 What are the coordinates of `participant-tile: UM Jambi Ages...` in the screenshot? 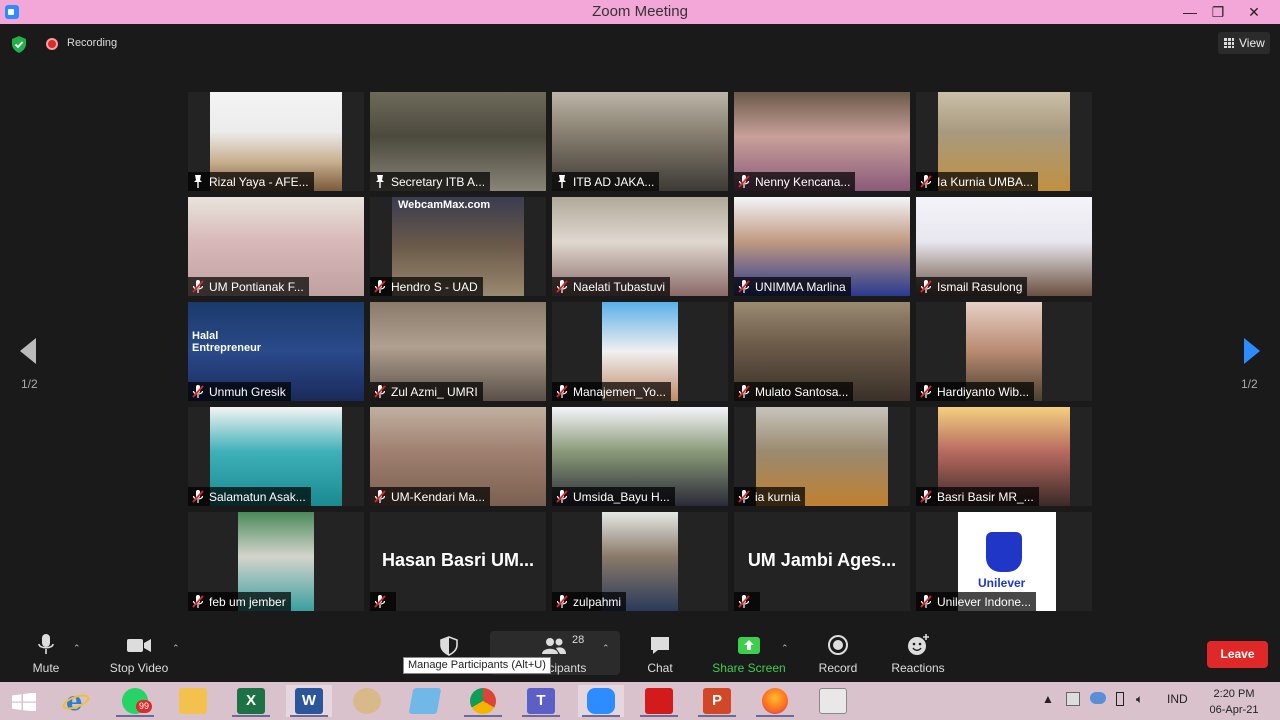 It's located at (822, 561).